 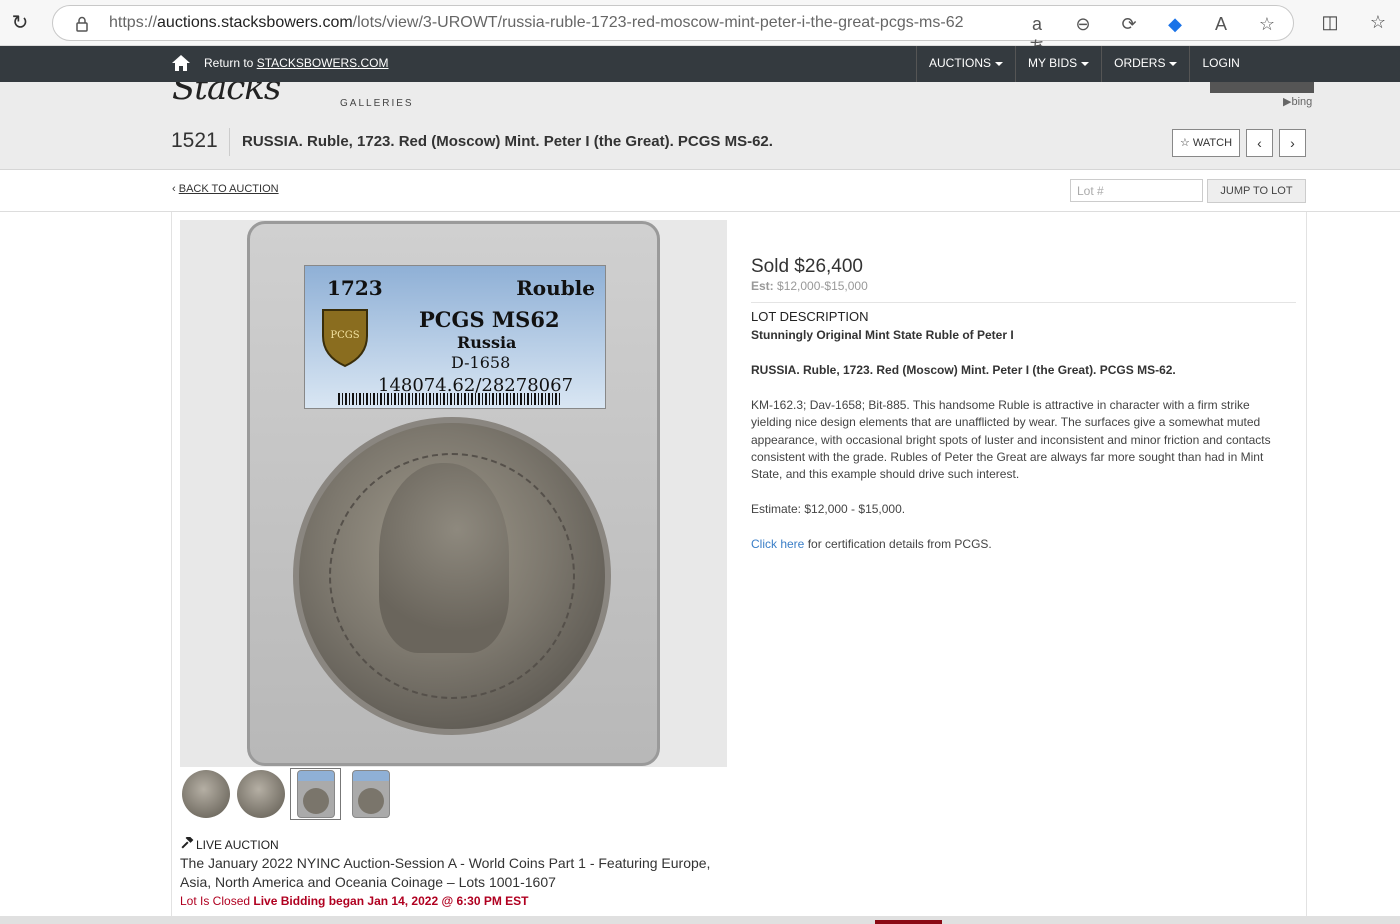 What do you see at coordinates (82, 24) in the screenshot?
I see `lock-icon` at bounding box center [82, 24].